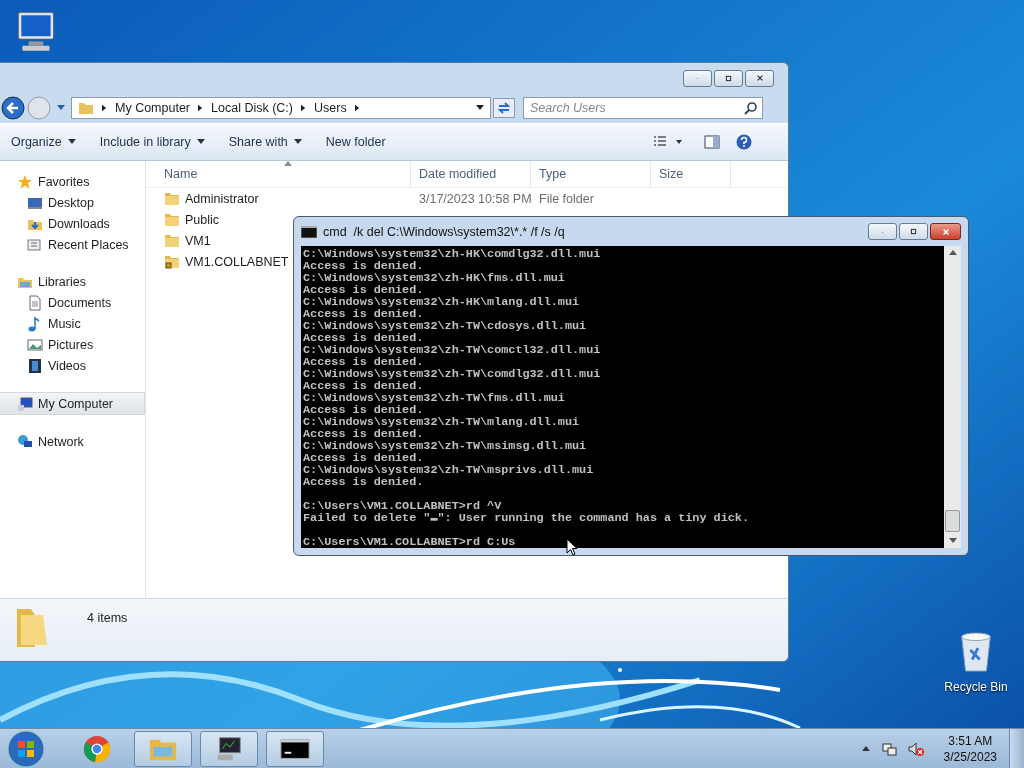 This screenshot has width=1024, height=768. What do you see at coordinates (445, 326) in the screenshot?
I see `console-line: C:\Windows\system32\zh-TW\cdosys.dll.mui` at bounding box center [445, 326].